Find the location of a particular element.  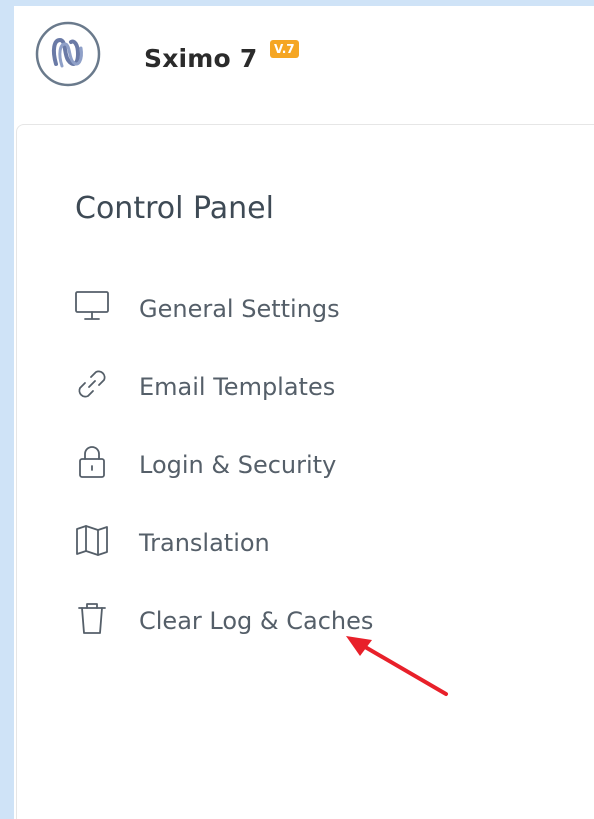

menu-item-label: Clear Log & Caches is located at coordinates (256, 621).